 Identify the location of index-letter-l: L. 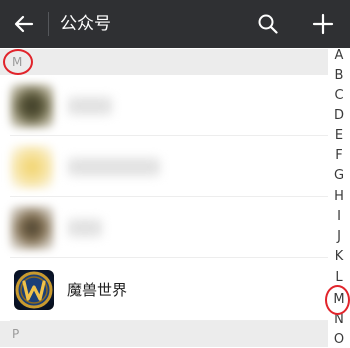
(339, 278).